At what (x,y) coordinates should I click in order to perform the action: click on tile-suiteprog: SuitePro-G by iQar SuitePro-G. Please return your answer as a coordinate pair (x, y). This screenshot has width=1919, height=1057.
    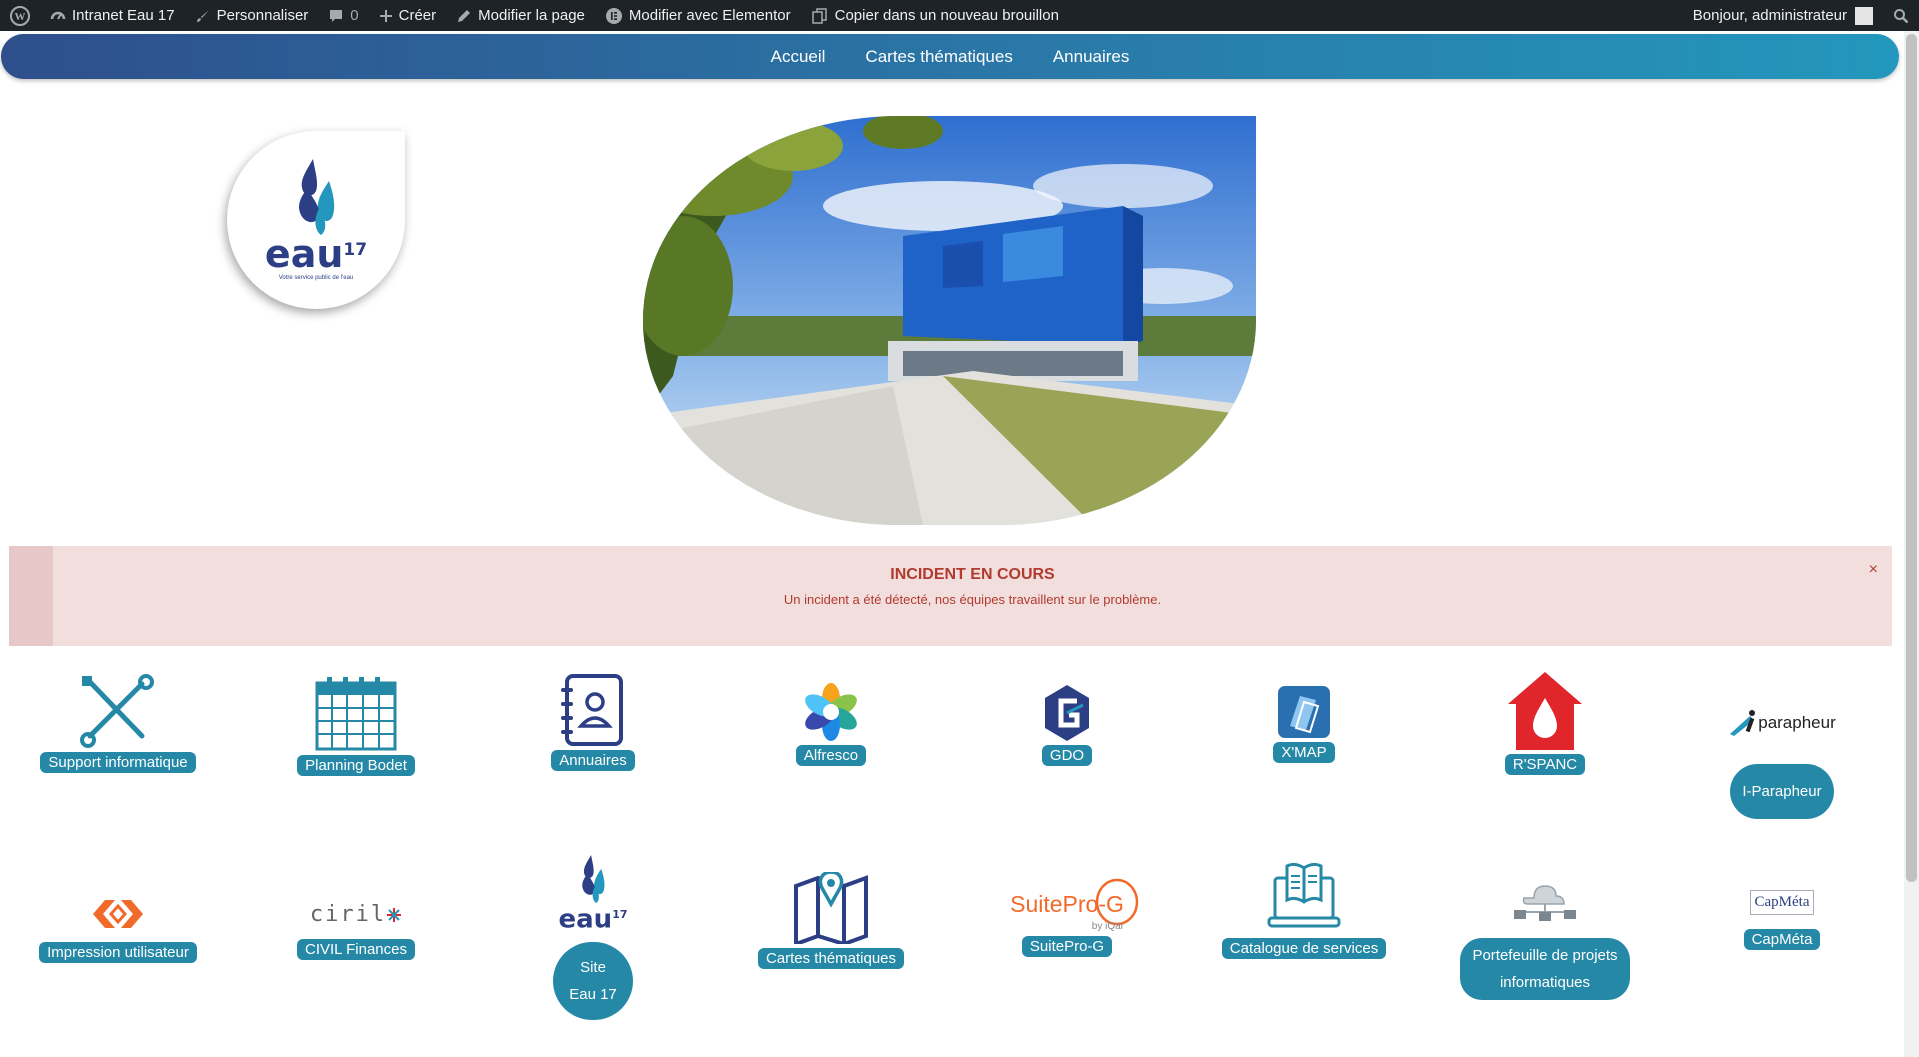
    Looking at the image, I should click on (1067, 916).